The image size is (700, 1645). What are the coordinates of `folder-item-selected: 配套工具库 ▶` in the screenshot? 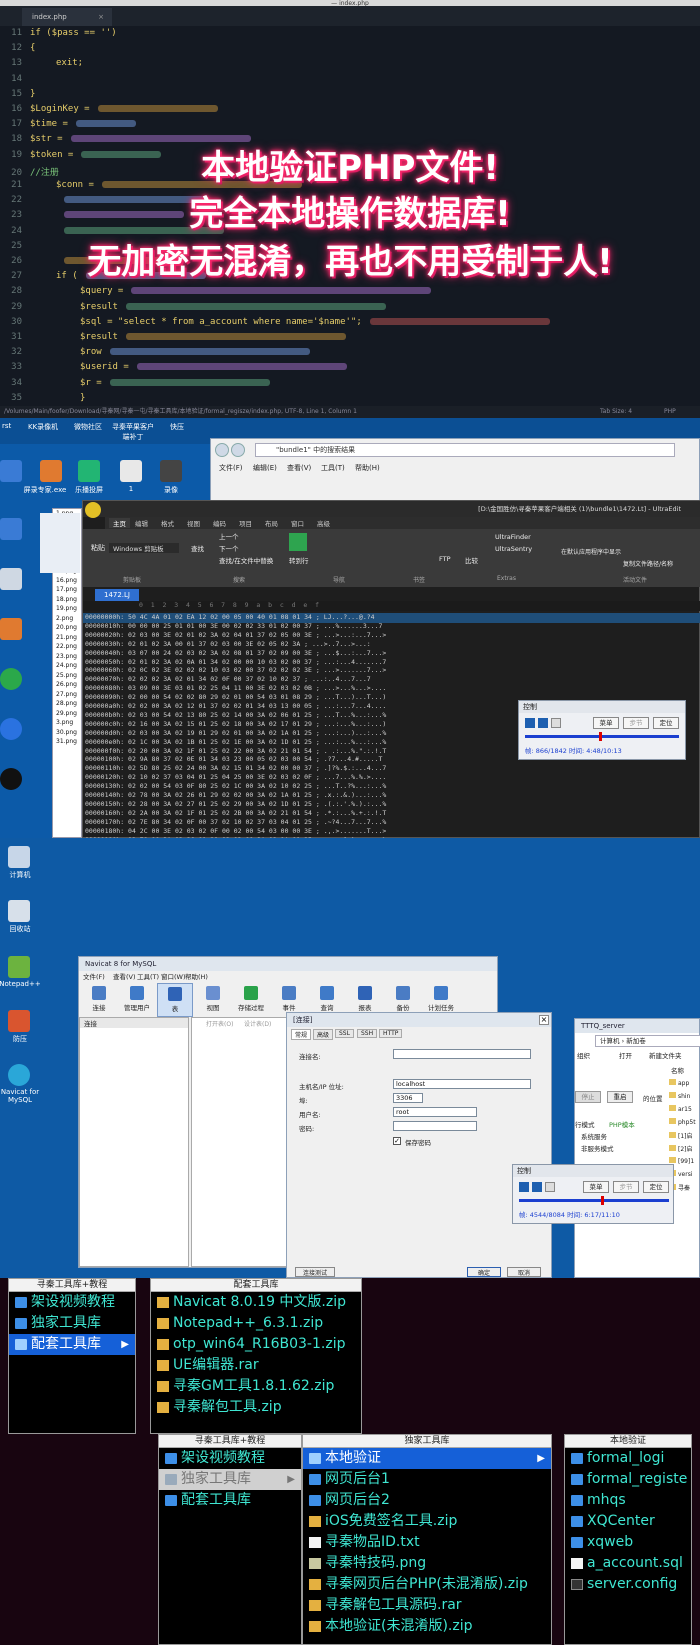 It's located at (72, 1344).